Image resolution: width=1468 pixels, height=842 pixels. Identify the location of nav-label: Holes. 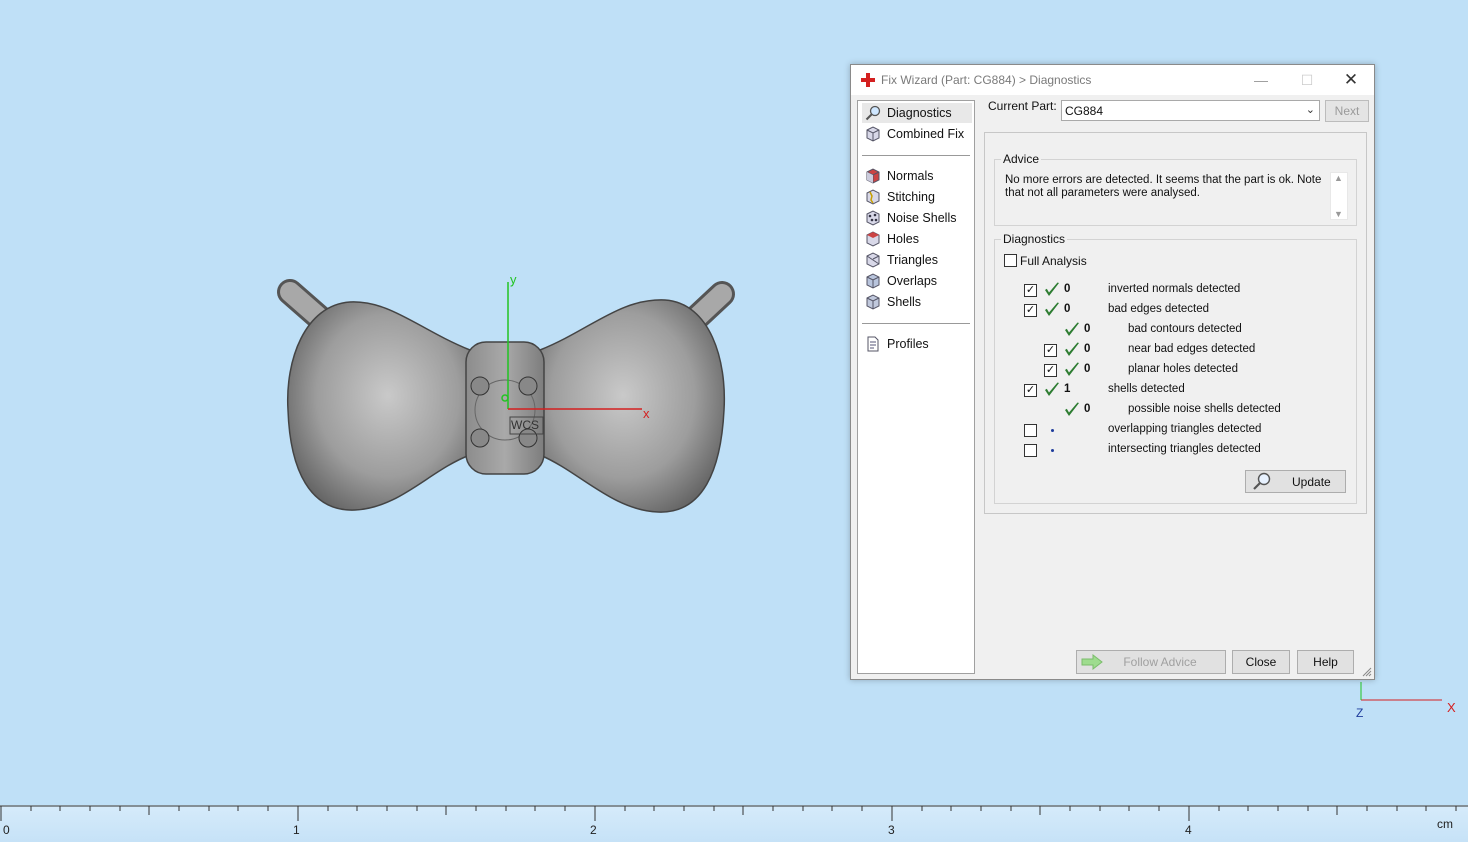
(903, 239).